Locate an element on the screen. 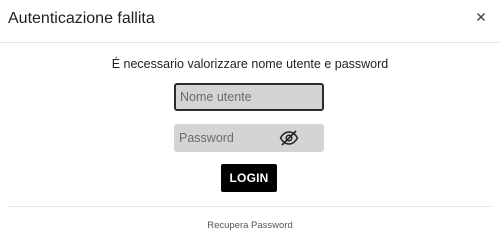 This screenshot has width=500, height=249. password-input is located at coordinates (229, 138).